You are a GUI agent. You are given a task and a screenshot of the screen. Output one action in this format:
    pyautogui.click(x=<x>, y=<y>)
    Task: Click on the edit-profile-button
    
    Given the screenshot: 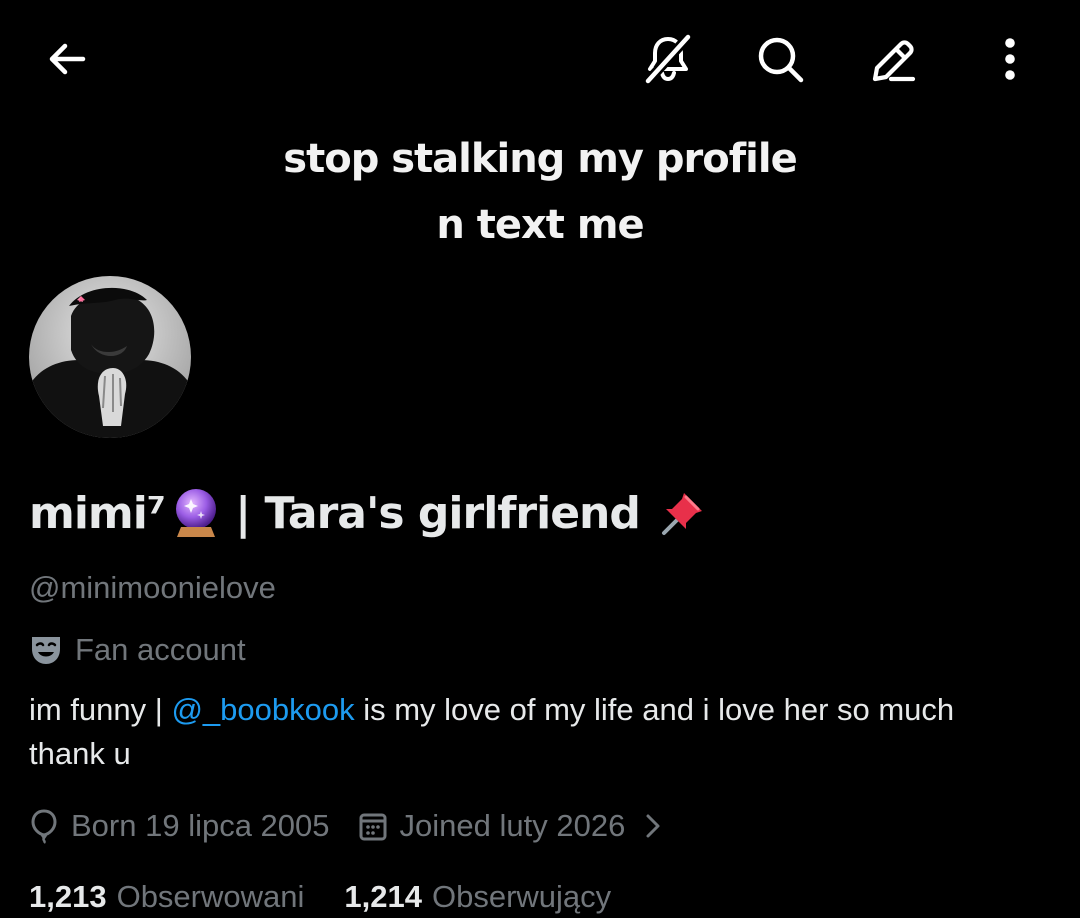 What is the action you would take?
    pyautogui.click(x=893, y=59)
    